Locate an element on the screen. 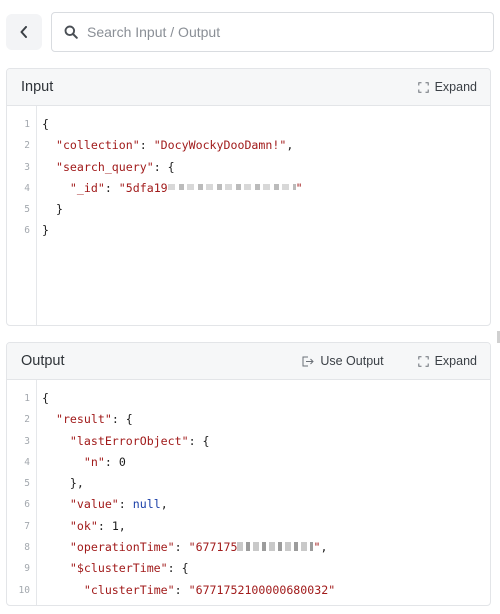 This screenshot has width=500, height=614. line-number: 10 is located at coordinates (24, 590).